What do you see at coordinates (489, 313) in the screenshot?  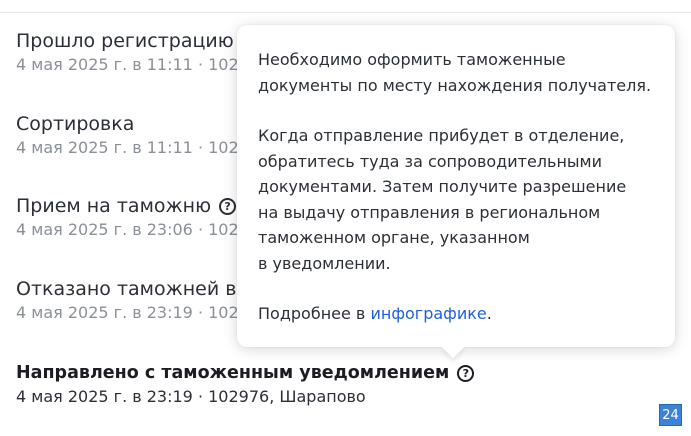 I see `tooltip-more-suffix: .` at bounding box center [489, 313].